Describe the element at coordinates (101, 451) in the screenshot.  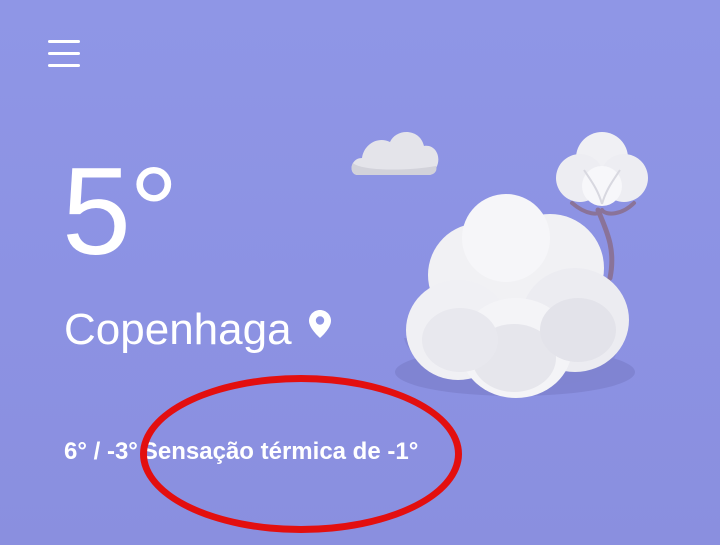
I see `high-low-temperature: 6° / -3°` at that location.